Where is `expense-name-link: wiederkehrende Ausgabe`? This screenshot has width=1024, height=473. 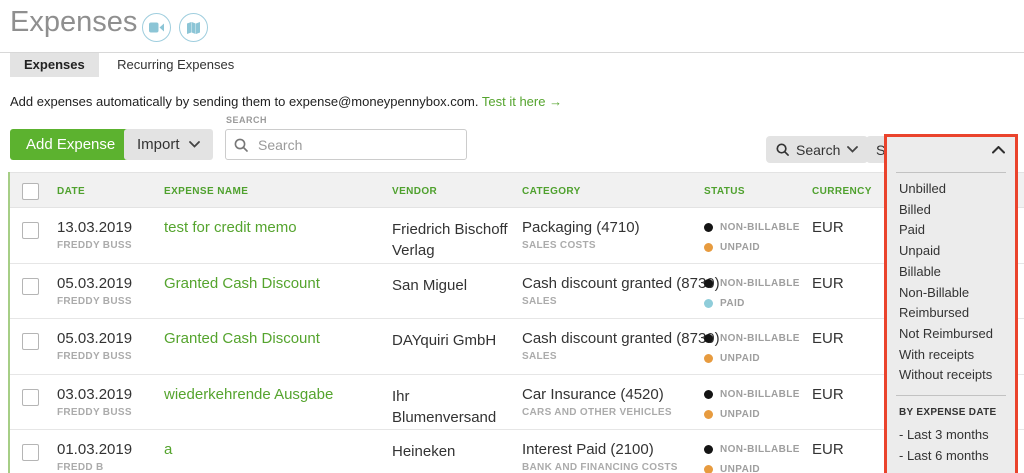
expense-name-link: wiederkehrende Ausgabe is located at coordinates (248, 394).